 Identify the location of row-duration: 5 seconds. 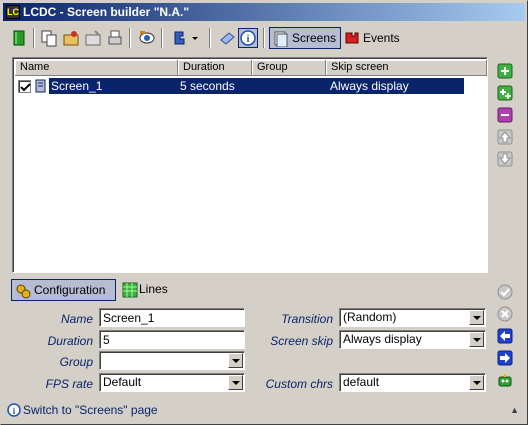
(207, 86).